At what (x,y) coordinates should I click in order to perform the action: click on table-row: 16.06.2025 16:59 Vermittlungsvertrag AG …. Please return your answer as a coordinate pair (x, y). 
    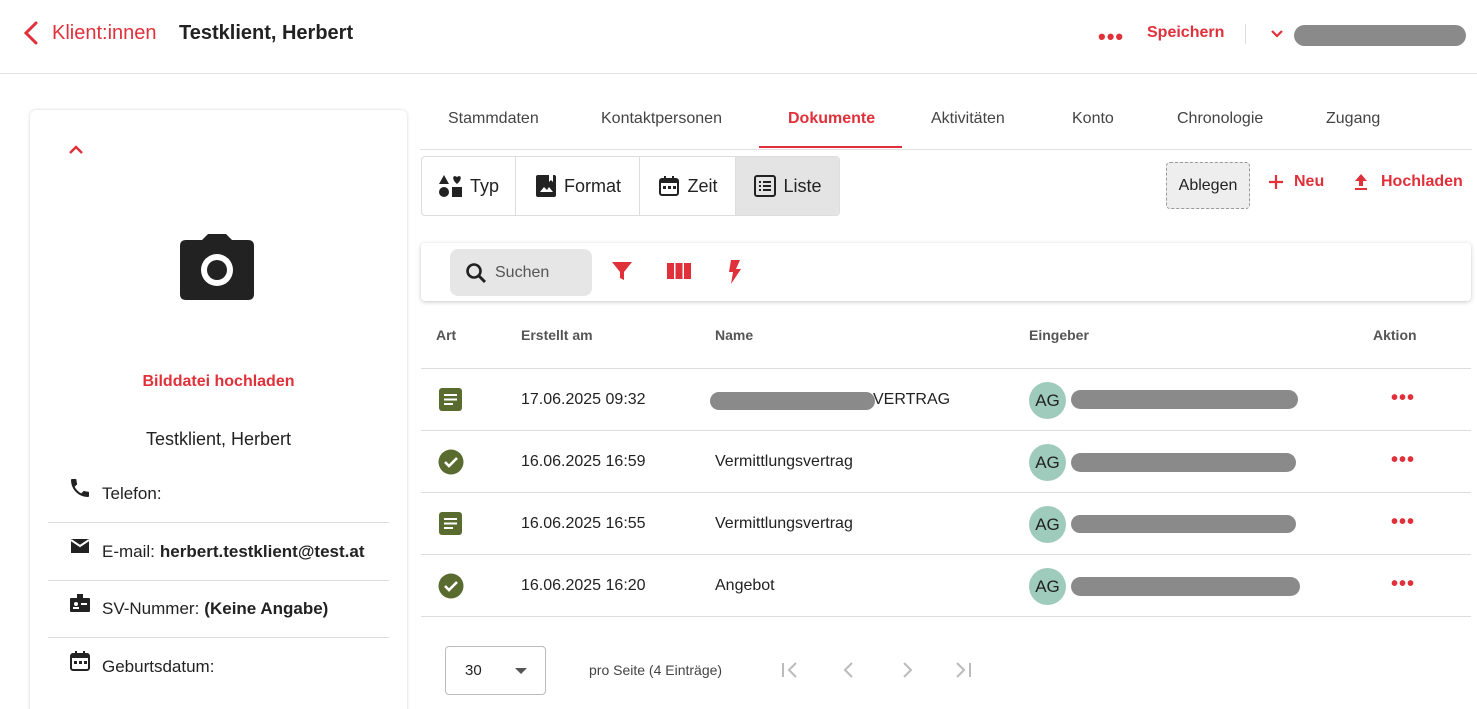
    Looking at the image, I should click on (946, 462).